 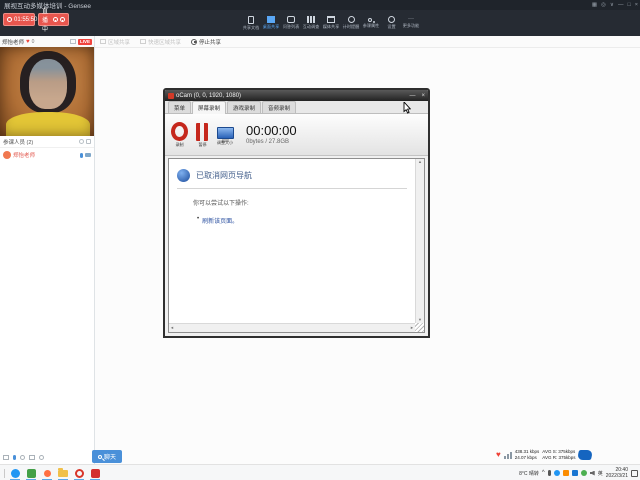 I want to click on window-controls: ▦ ◎ ∨ — □ ×, so click(x=615, y=5).